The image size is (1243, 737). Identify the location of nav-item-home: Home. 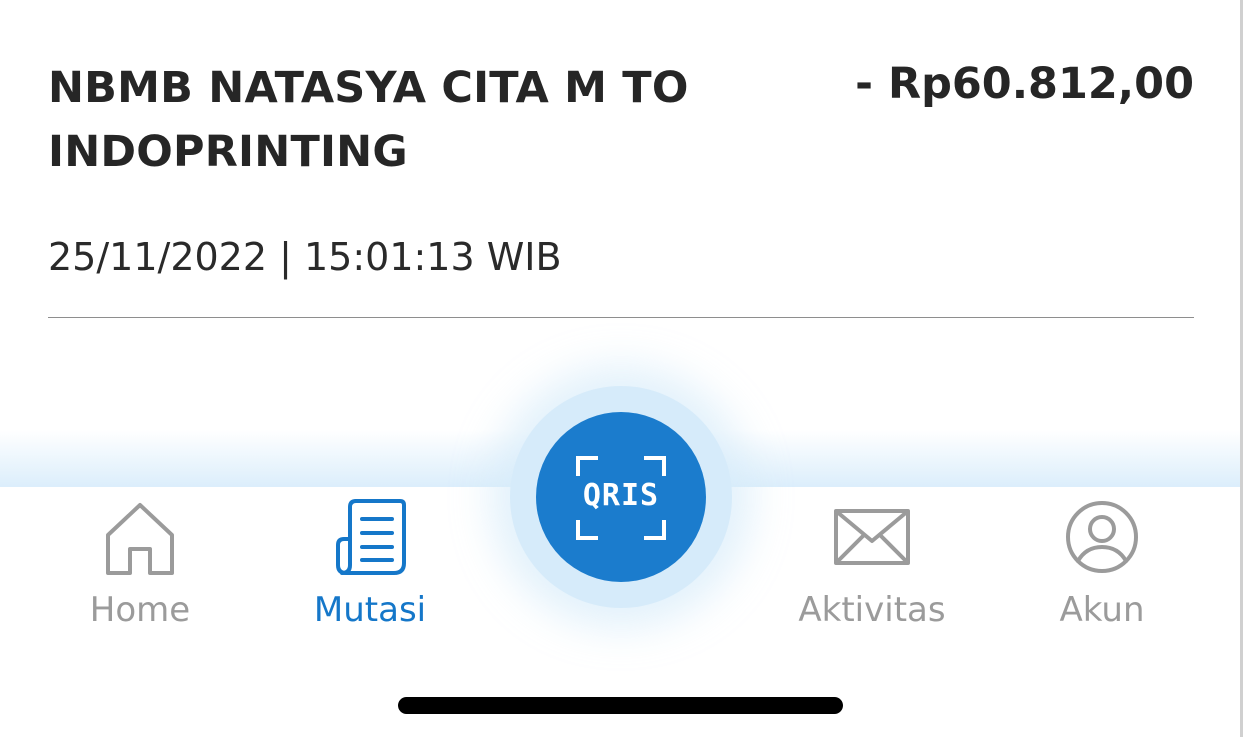
(140, 562).